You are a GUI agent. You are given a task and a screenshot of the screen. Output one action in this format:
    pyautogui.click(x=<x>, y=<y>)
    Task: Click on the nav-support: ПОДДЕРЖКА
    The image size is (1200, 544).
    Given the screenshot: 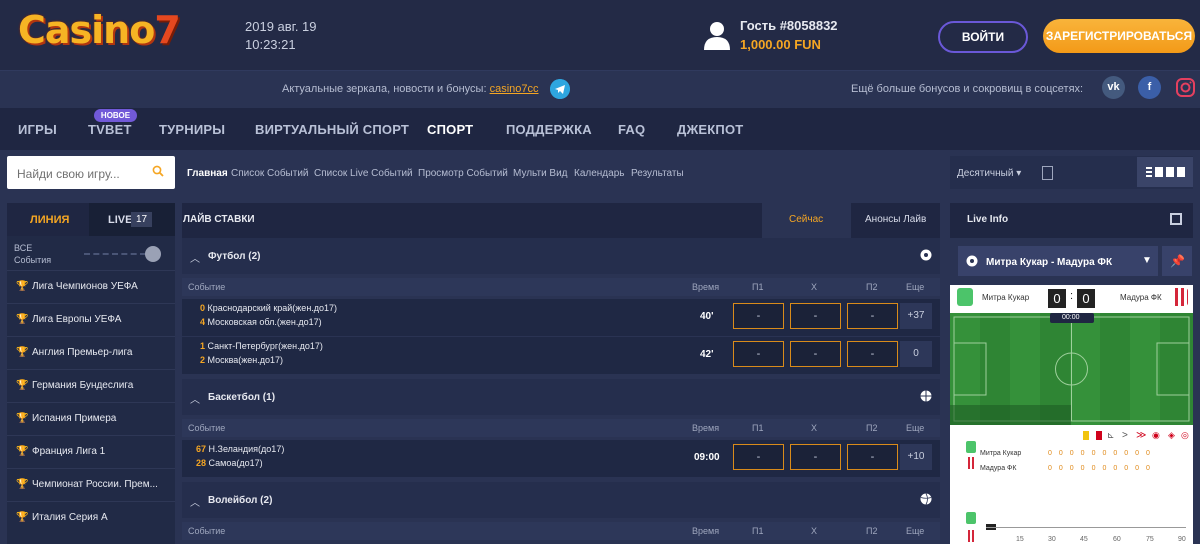 What is the action you would take?
    pyautogui.click(x=549, y=129)
    